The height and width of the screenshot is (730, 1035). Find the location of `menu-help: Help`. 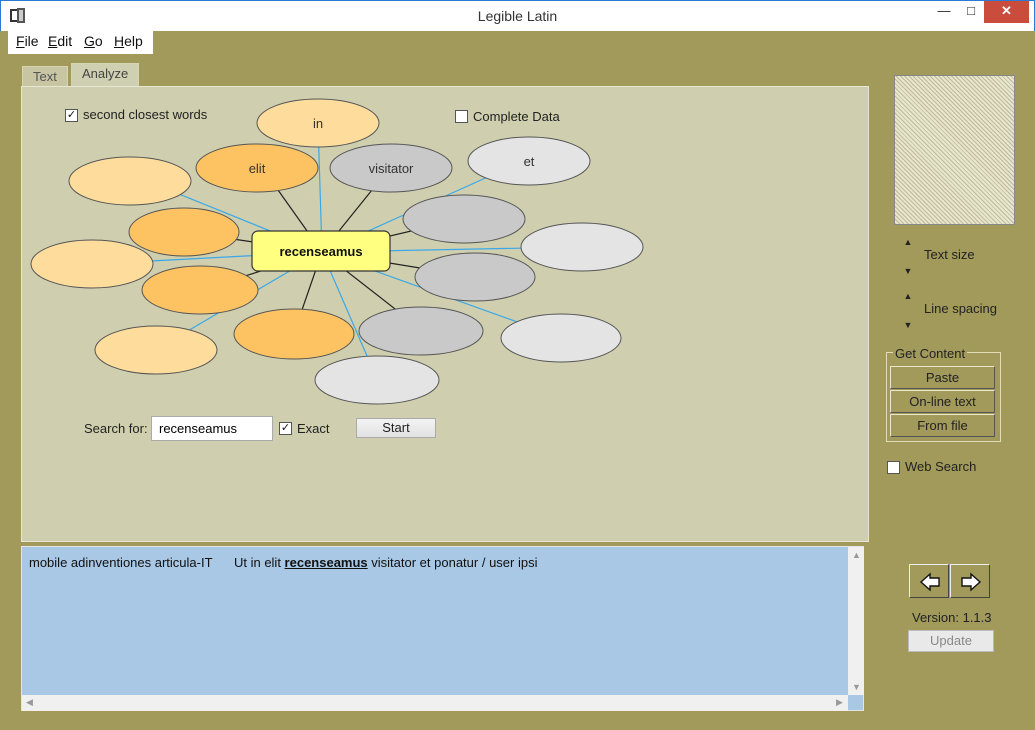

menu-help: Help is located at coordinates (128, 41).